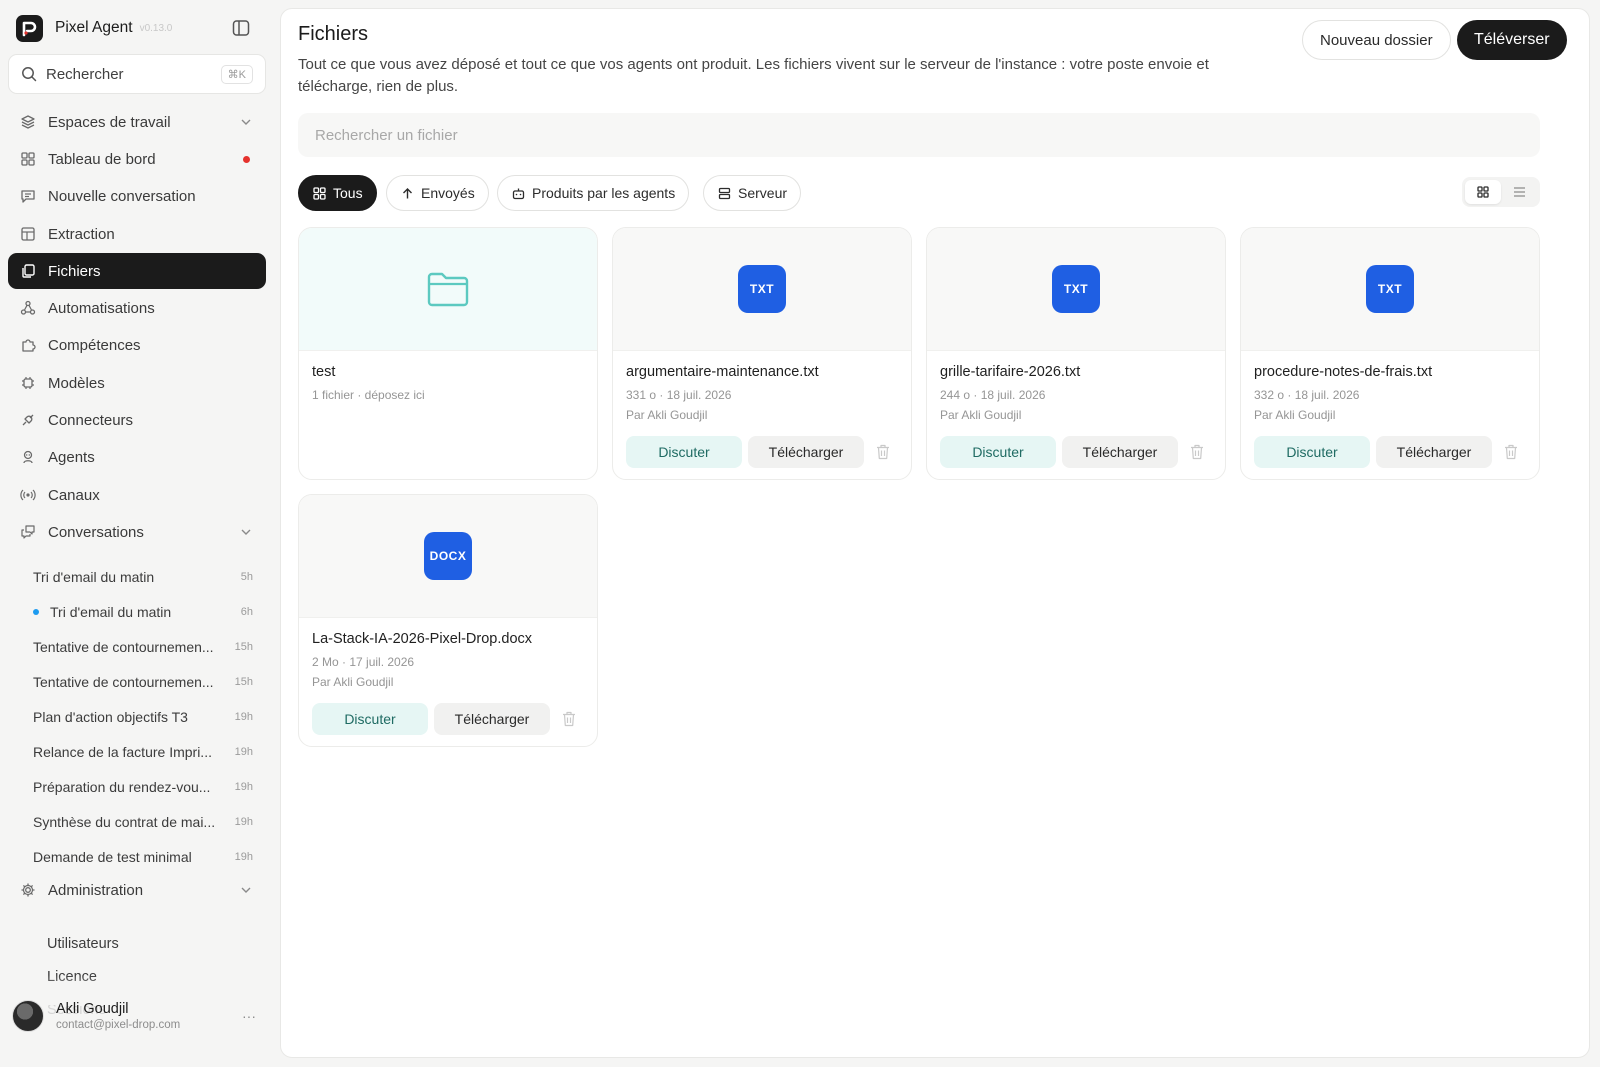 This screenshot has height=1067, width=1600. Describe the element at coordinates (92, 1009) in the screenshot. I see `user-name: Akli Goudjil` at that location.